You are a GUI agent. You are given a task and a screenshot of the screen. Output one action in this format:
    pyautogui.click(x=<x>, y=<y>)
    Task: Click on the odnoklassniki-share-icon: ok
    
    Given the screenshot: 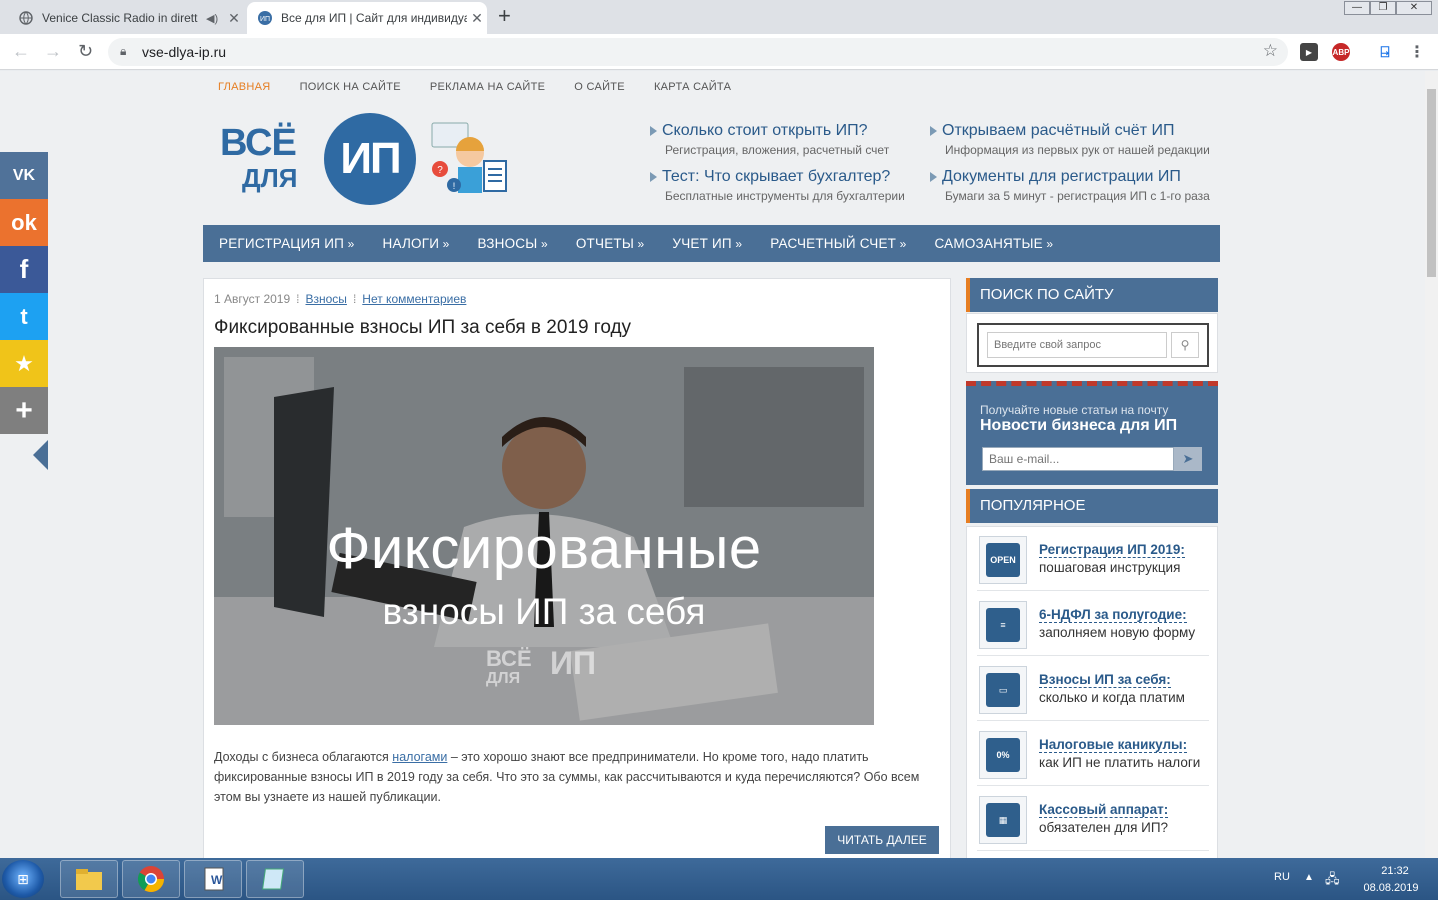 What is the action you would take?
    pyautogui.click(x=24, y=222)
    